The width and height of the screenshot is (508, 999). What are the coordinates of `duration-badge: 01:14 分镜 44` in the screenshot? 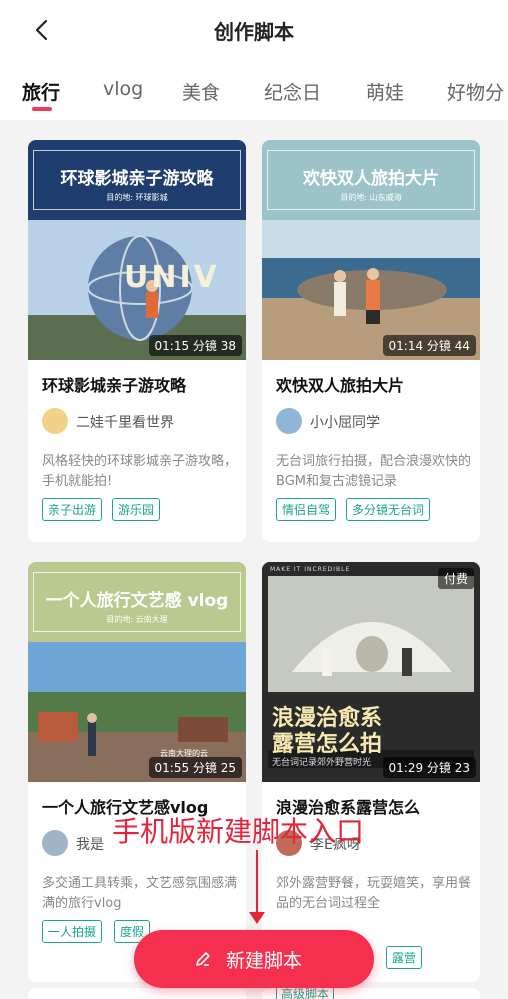 It's located at (429, 345).